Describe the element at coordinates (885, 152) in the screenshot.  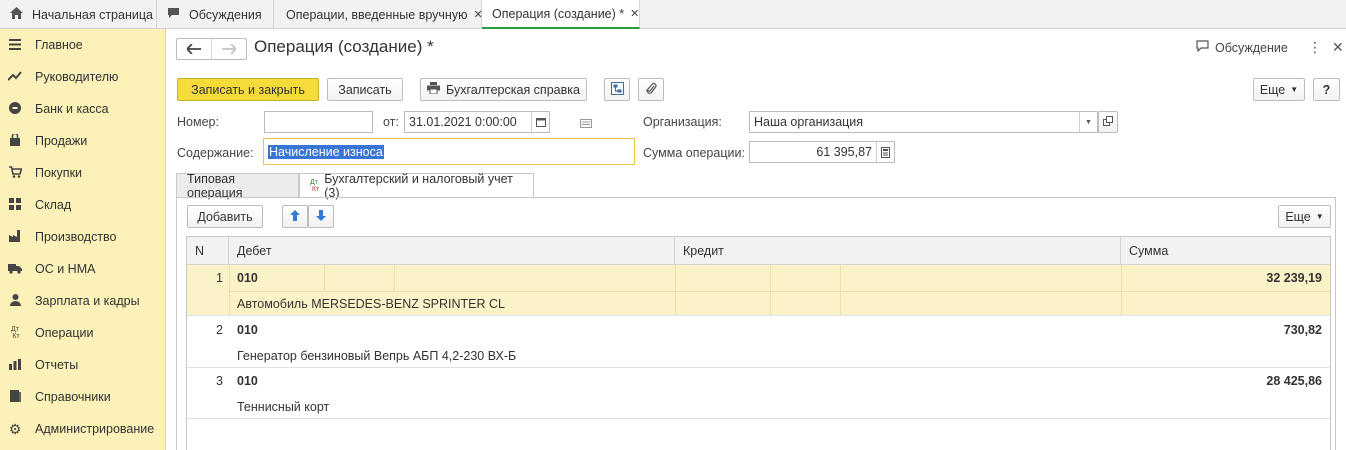
I see `calculator-icon` at that location.